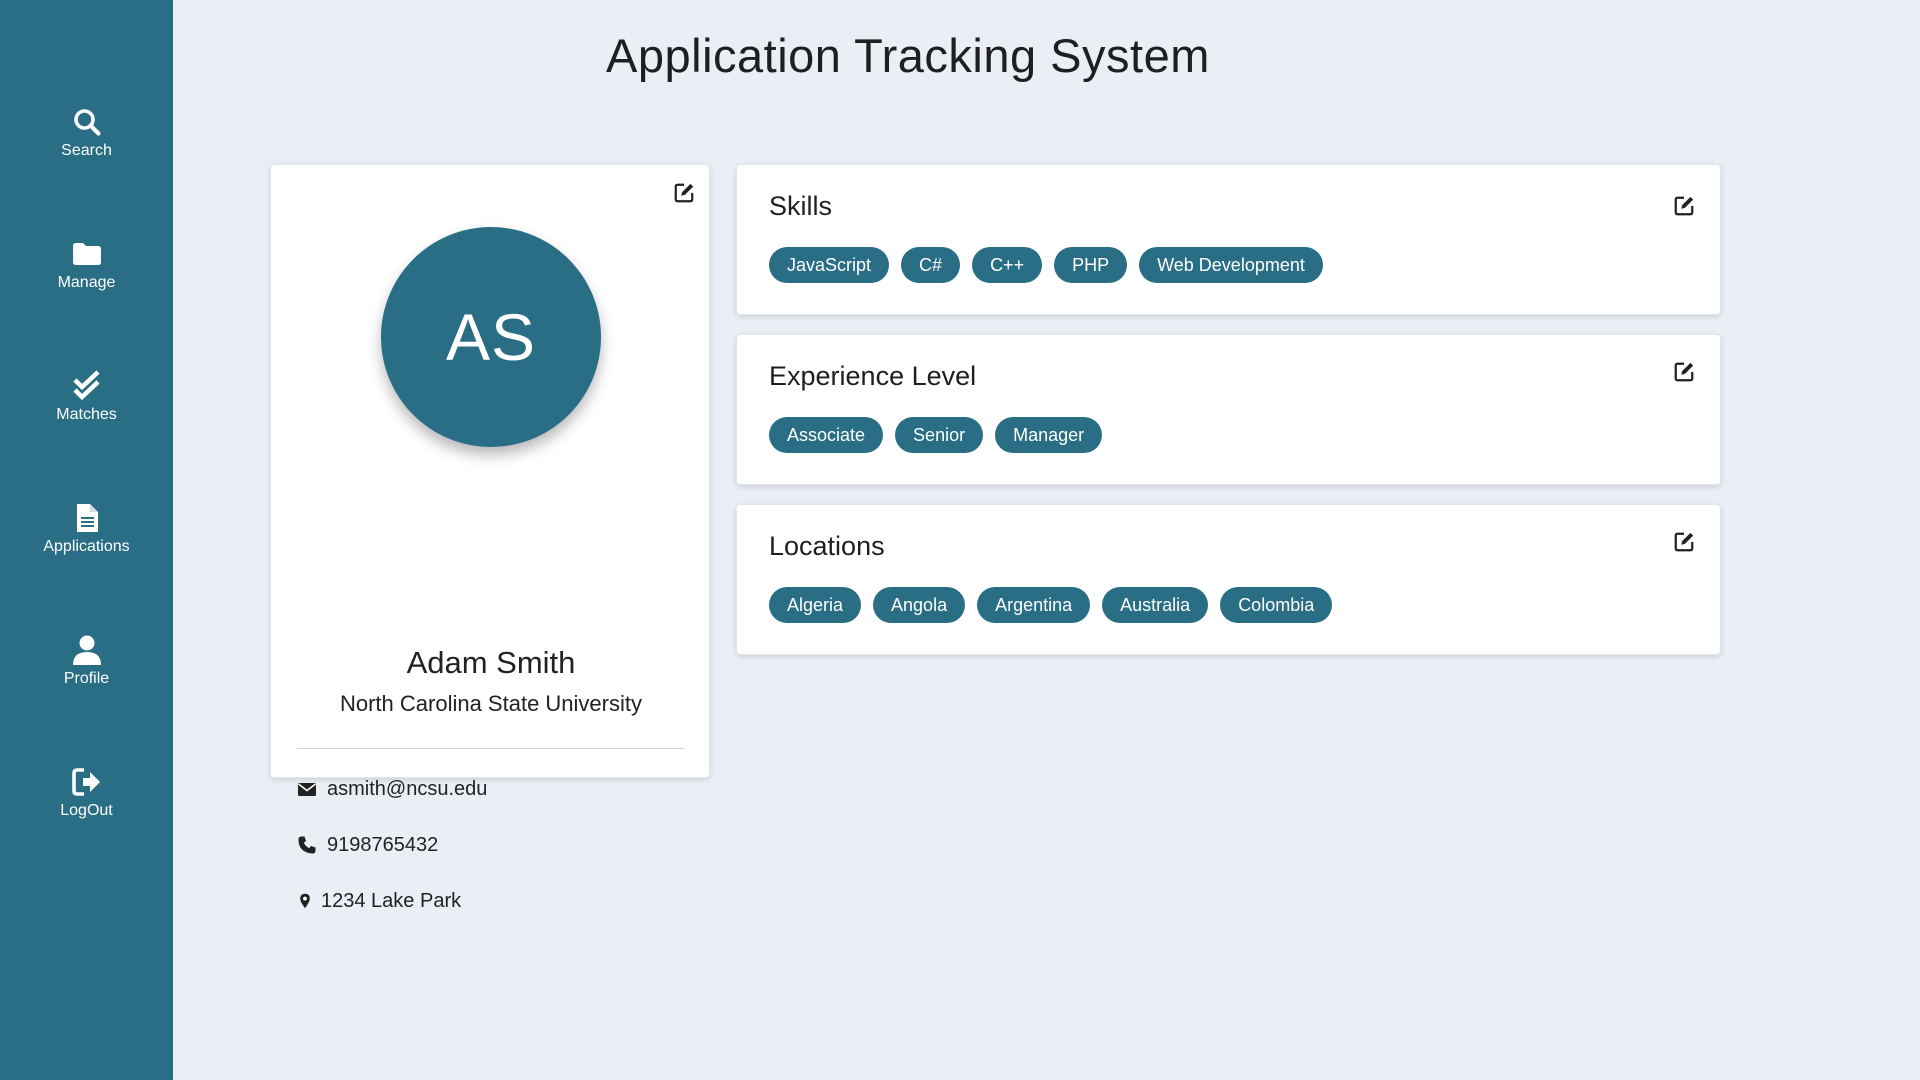  I want to click on folder-icon, so click(86, 254).